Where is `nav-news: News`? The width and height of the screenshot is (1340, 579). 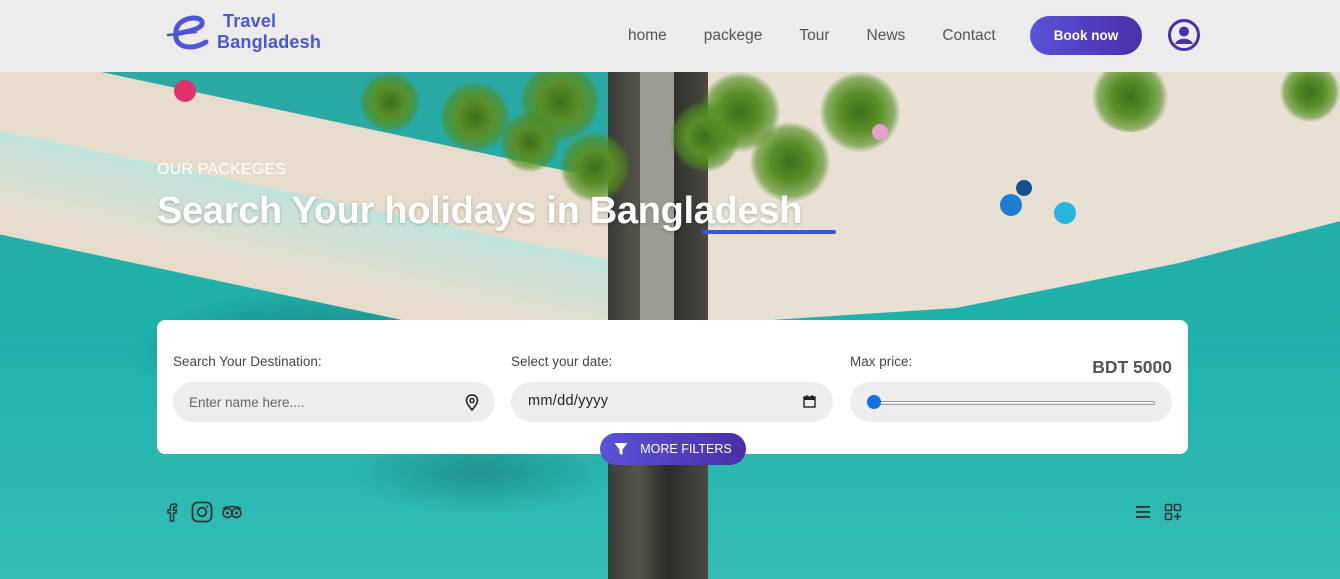 nav-news: News is located at coordinates (886, 36).